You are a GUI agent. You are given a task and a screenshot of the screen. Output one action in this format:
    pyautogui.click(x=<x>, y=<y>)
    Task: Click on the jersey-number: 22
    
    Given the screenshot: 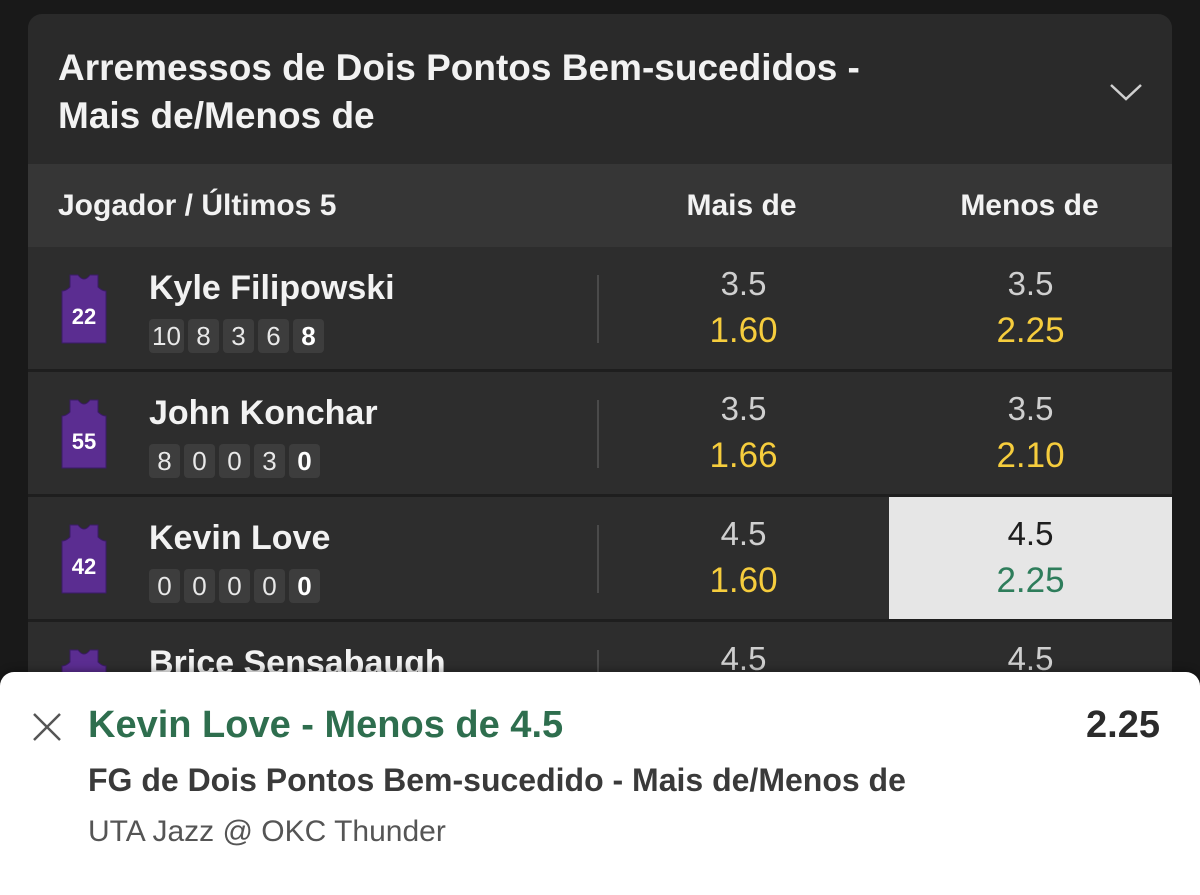 What is the action you would take?
    pyautogui.click(x=84, y=316)
    